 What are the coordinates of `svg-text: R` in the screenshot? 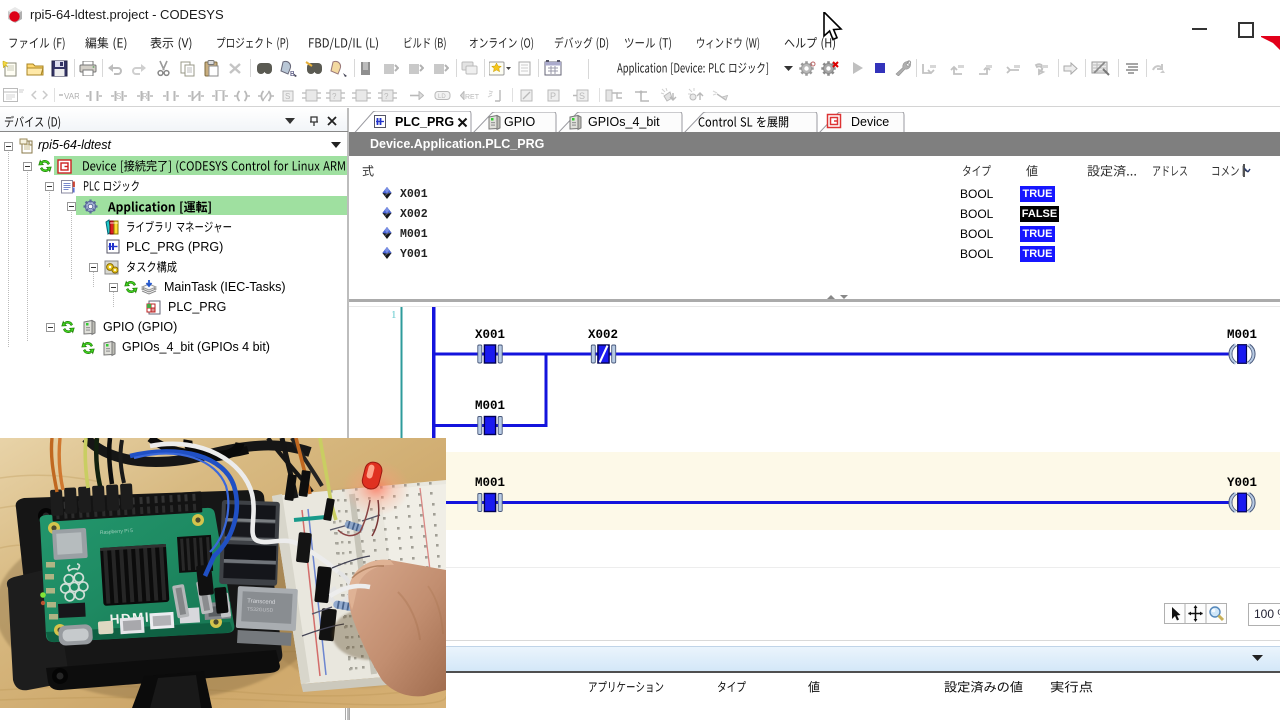 It's located at (145, 96).